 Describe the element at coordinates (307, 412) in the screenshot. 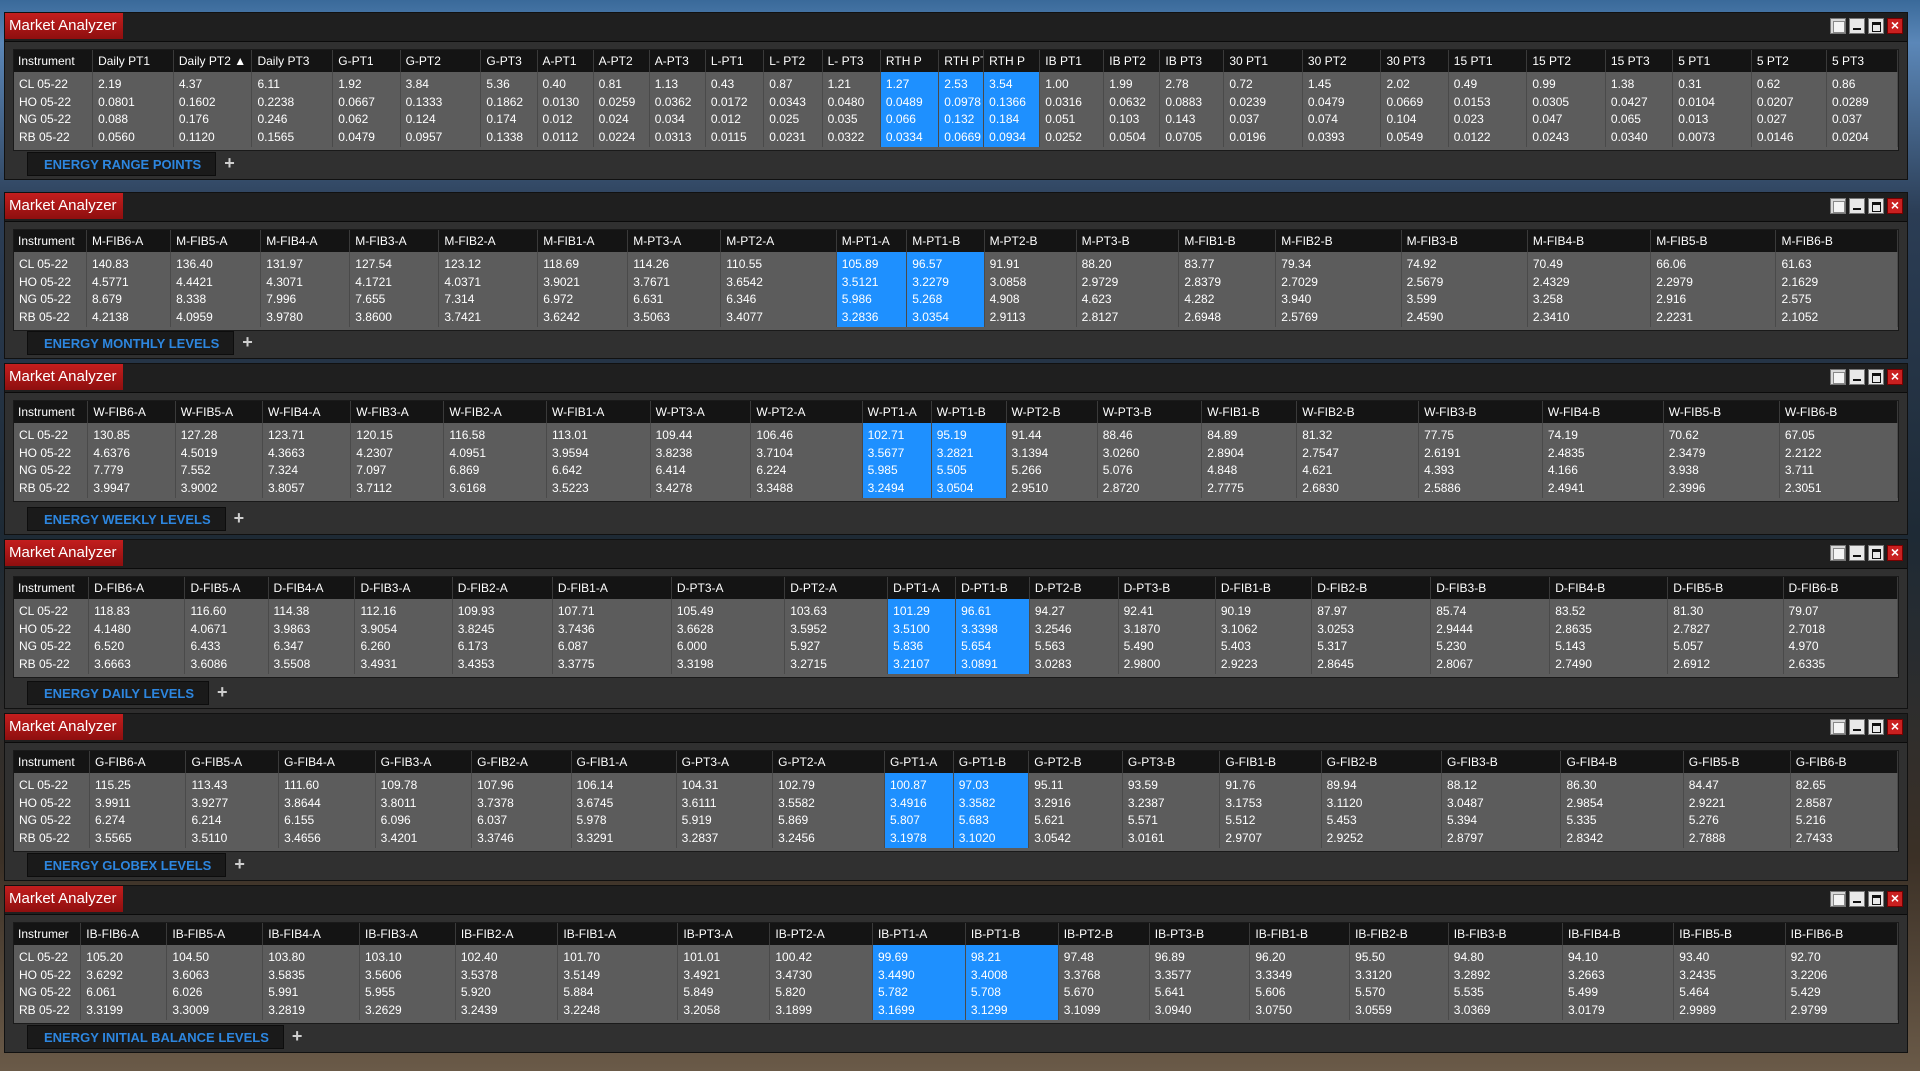

I see `column-header: W-FIB4-A` at that location.